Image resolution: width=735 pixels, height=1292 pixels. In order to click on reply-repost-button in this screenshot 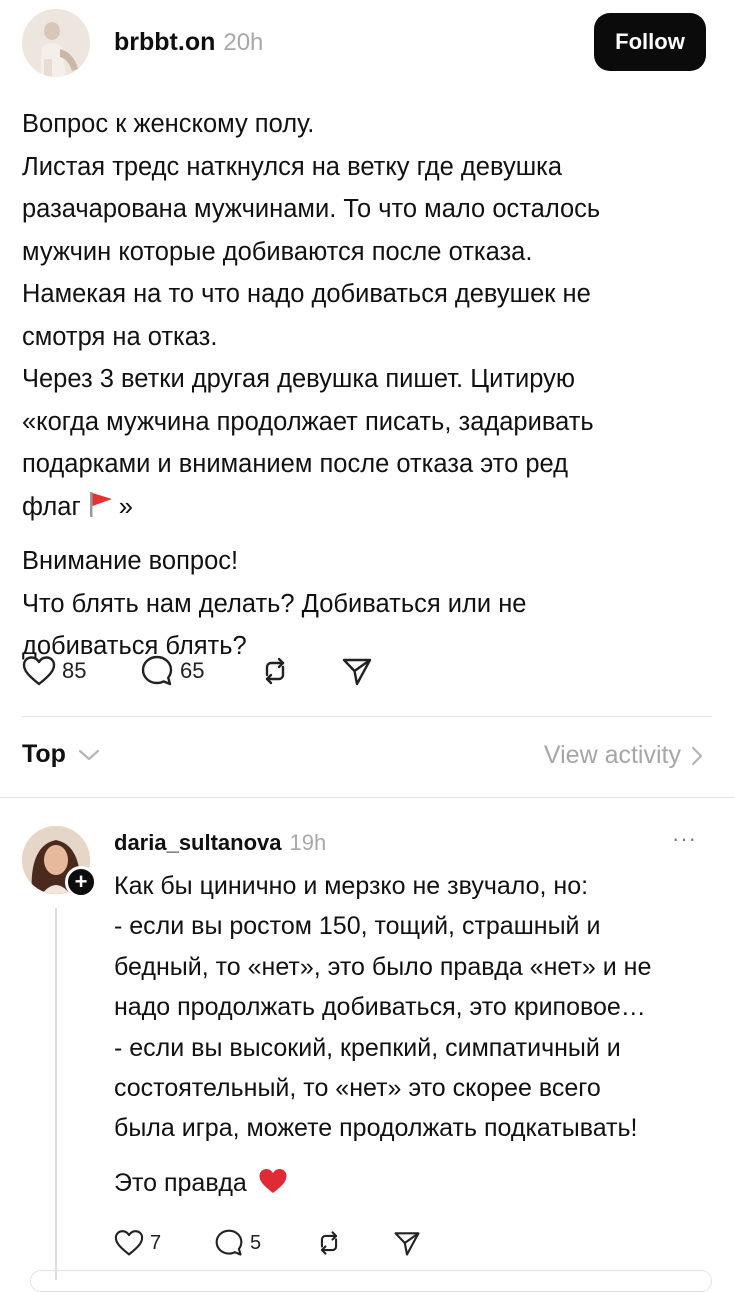, I will do `click(353, 1243)`.